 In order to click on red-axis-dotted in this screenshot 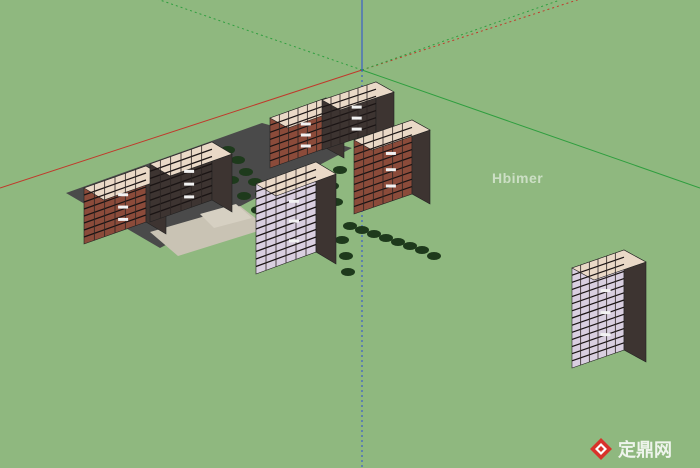, I will do `click(470, 35)`.